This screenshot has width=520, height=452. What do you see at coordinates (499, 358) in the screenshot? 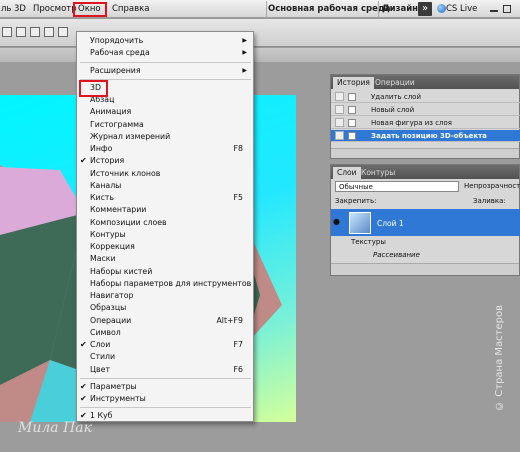
I see `site-watermark: © Страна Мастеров` at bounding box center [499, 358].